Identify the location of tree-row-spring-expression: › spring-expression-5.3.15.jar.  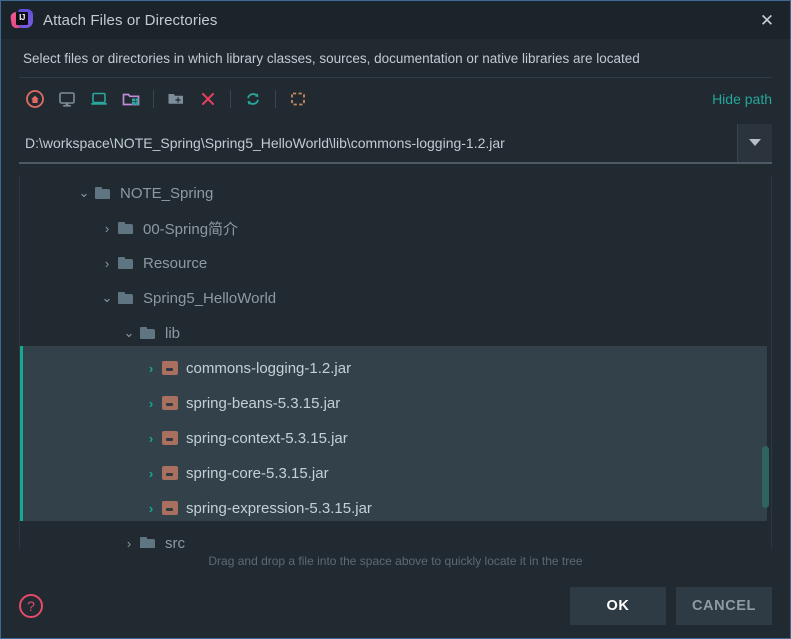
(395, 508).